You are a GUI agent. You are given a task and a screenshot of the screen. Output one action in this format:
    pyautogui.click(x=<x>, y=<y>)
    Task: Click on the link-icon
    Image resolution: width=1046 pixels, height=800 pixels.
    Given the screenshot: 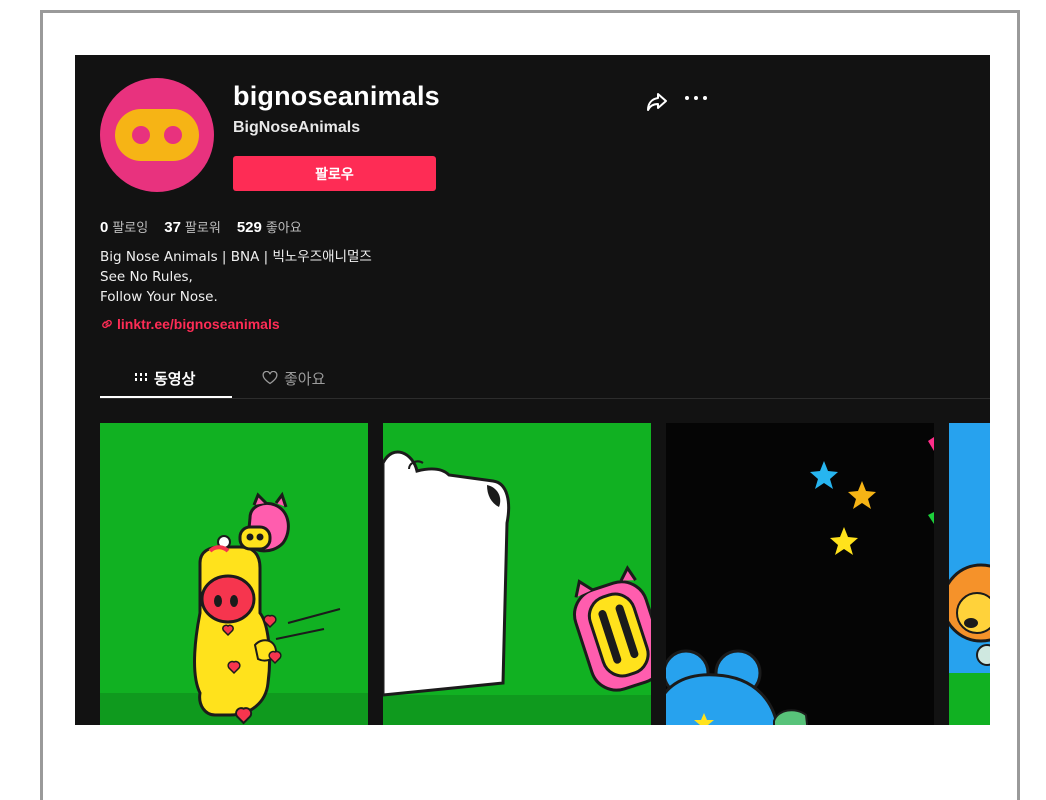 What is the action you would take?
    pyautogui.click(x=107, y=324)
    